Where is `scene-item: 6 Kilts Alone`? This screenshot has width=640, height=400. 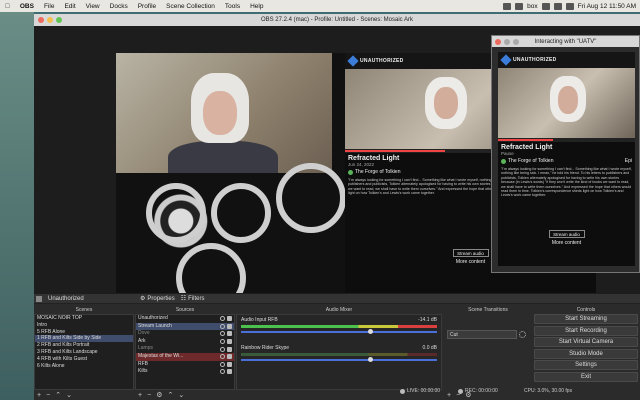
scene-item: 6 Kilts Alone is located at coordinates (84, 366).